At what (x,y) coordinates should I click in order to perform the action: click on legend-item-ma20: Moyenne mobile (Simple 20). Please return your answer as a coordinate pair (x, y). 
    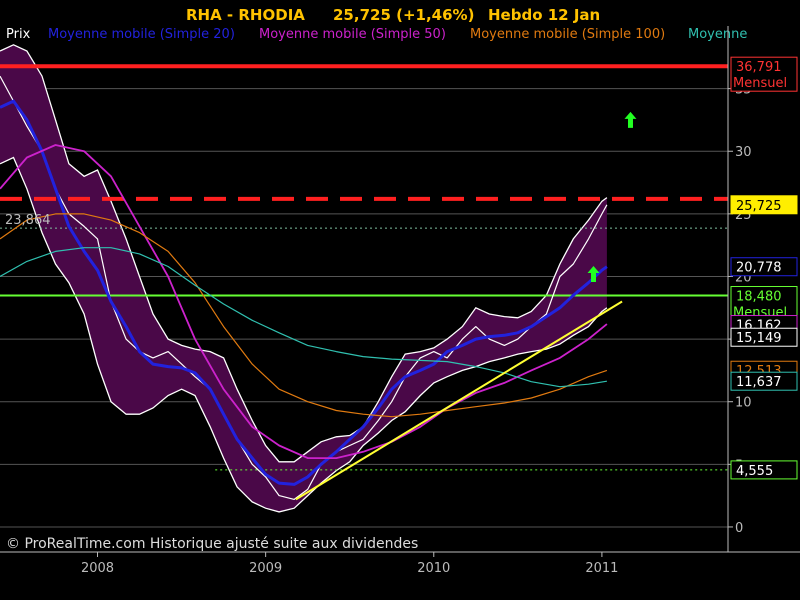
    Looking at the image, I should click on (141, 34).